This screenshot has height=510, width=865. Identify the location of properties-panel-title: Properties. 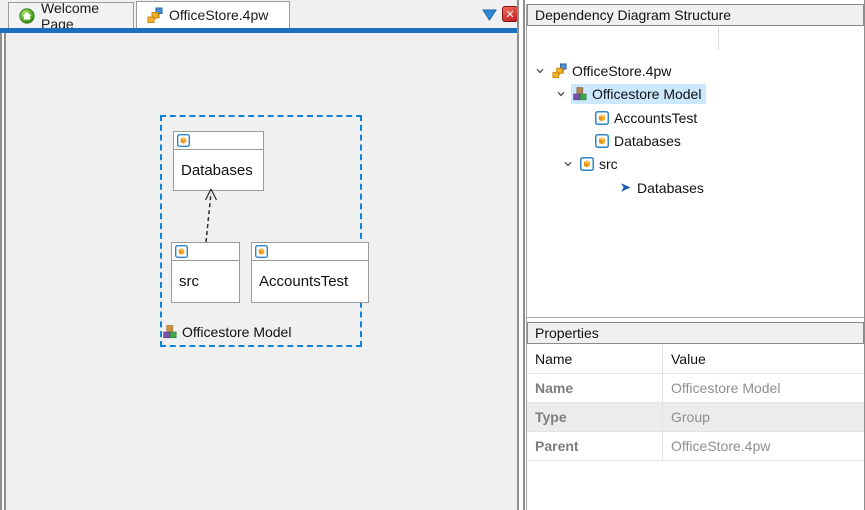
(567, 333).